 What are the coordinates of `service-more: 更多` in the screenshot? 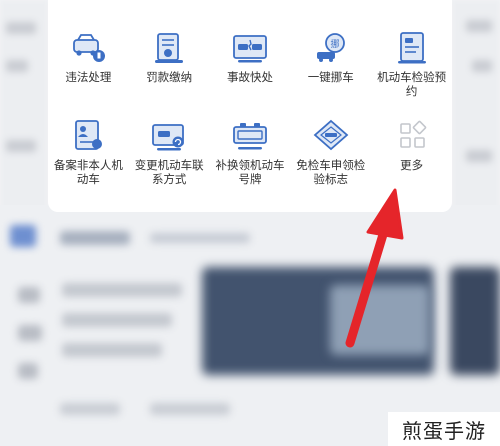 It's located at (411, 152).